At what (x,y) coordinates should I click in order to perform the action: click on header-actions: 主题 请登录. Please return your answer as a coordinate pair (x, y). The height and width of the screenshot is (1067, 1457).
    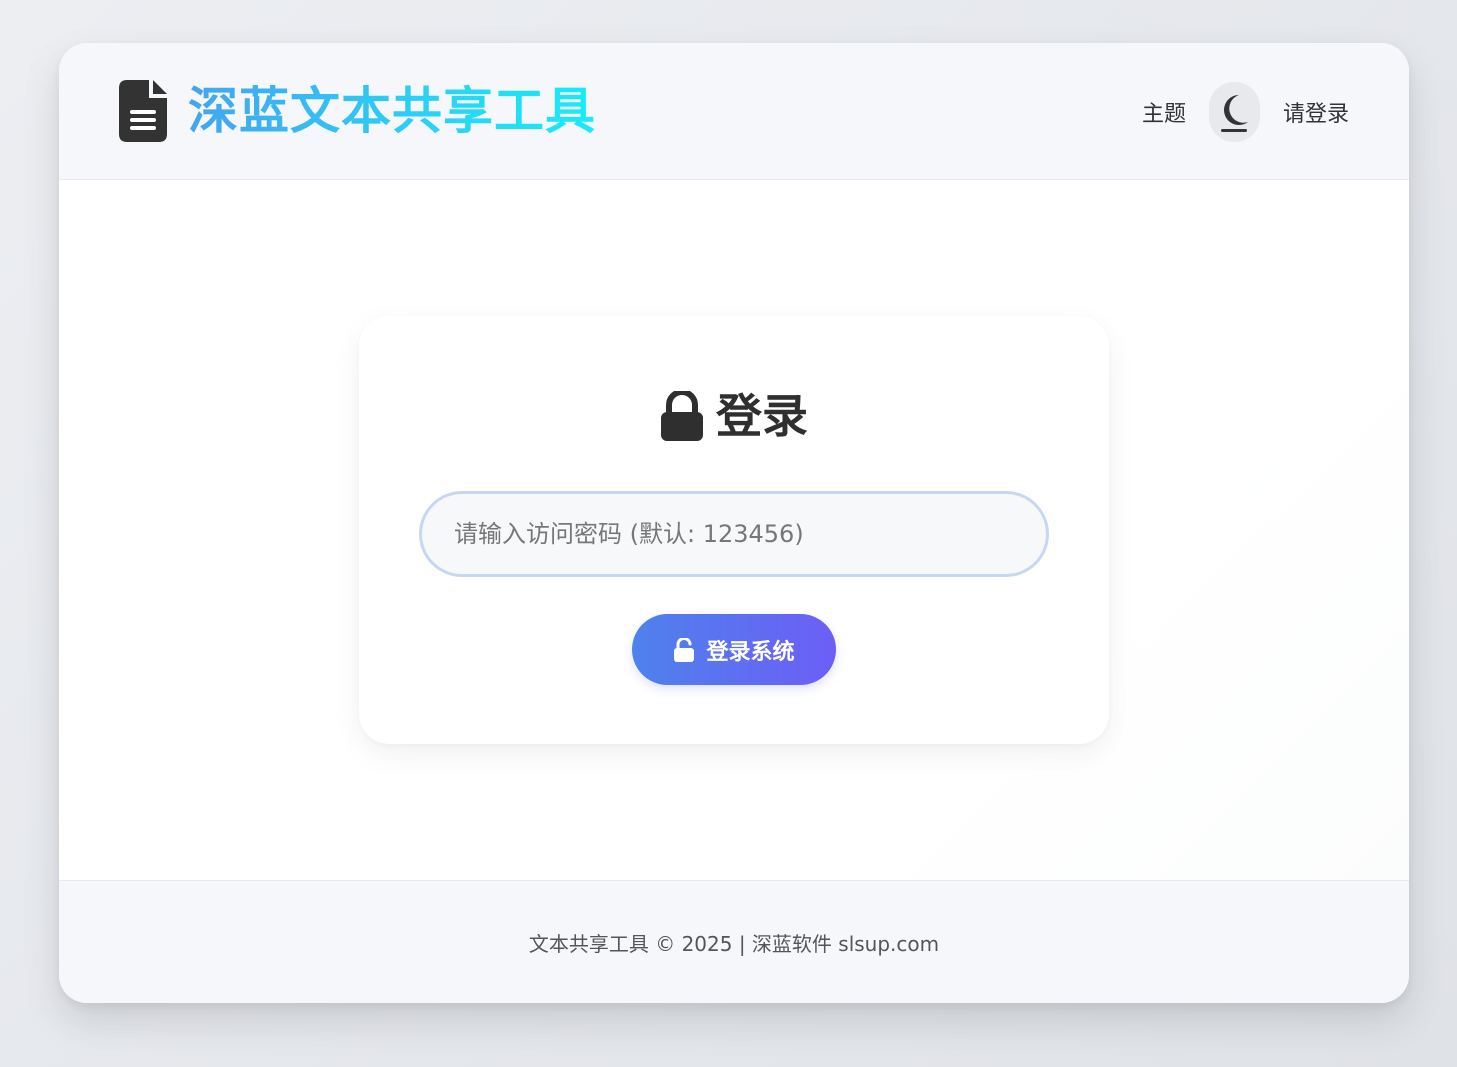
    Looking at the image, I should click on (1245, 112).